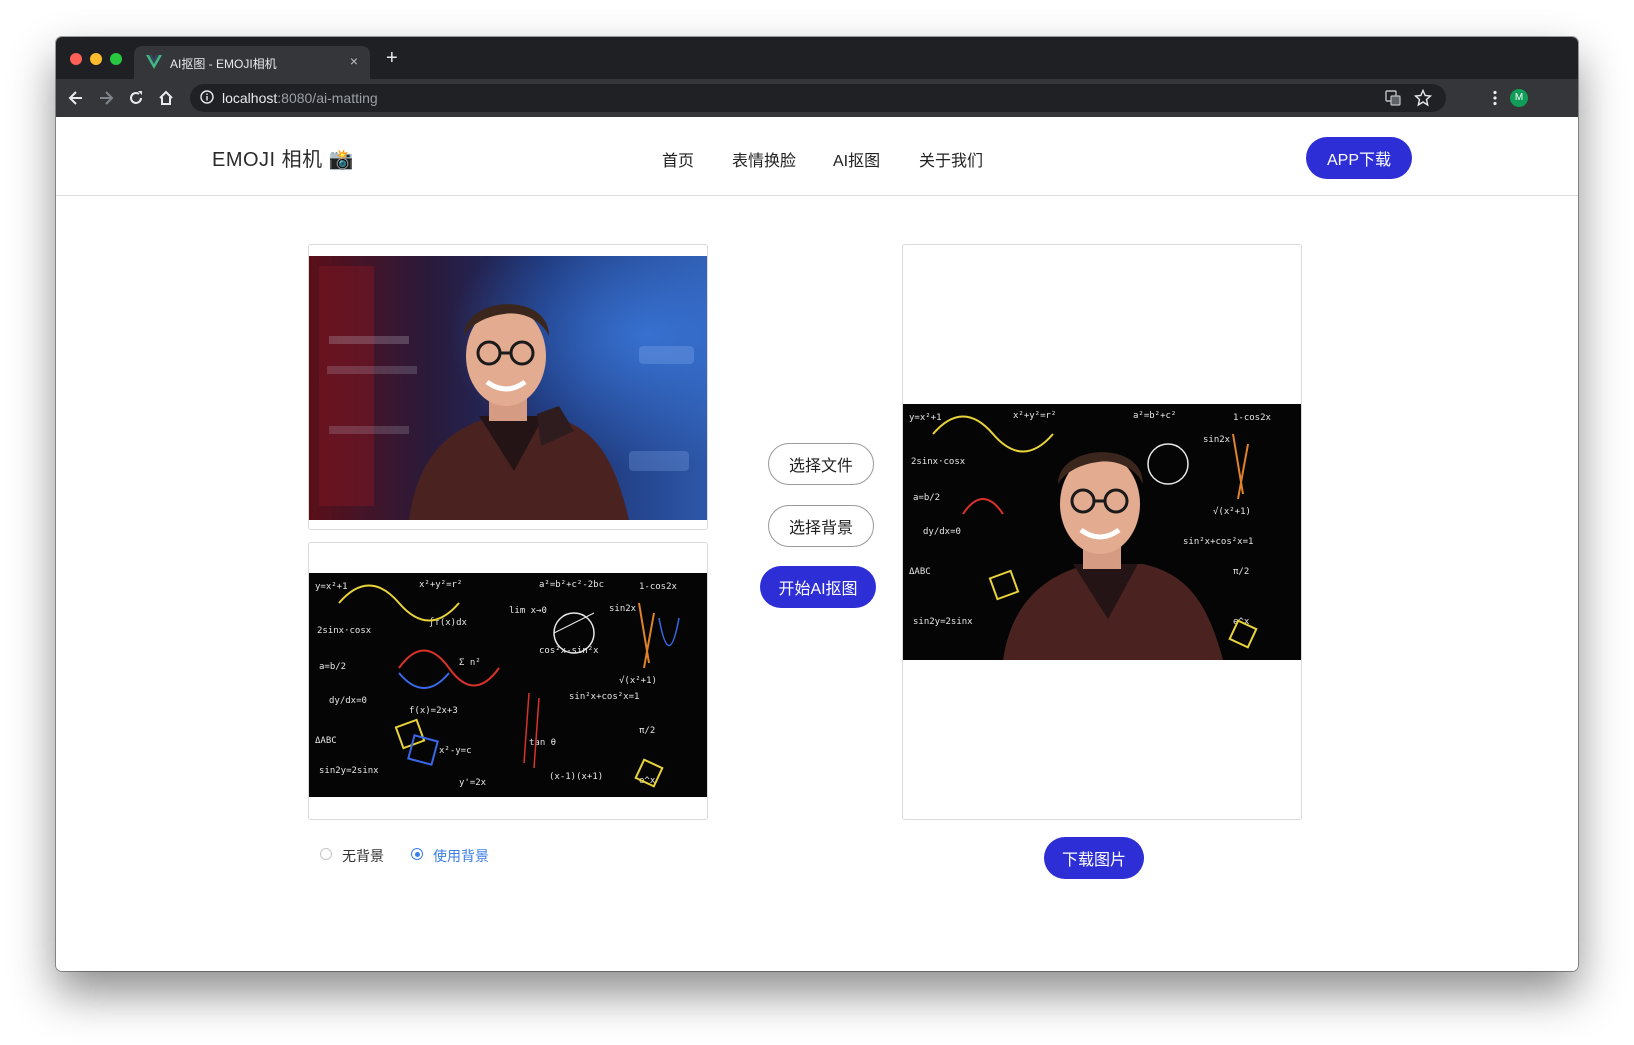 The width and height of the screenshot is (1634, 1045). Describe the element at coordinates (678, 159) in the screenshot. I see `nav-home: 首页` at that location.